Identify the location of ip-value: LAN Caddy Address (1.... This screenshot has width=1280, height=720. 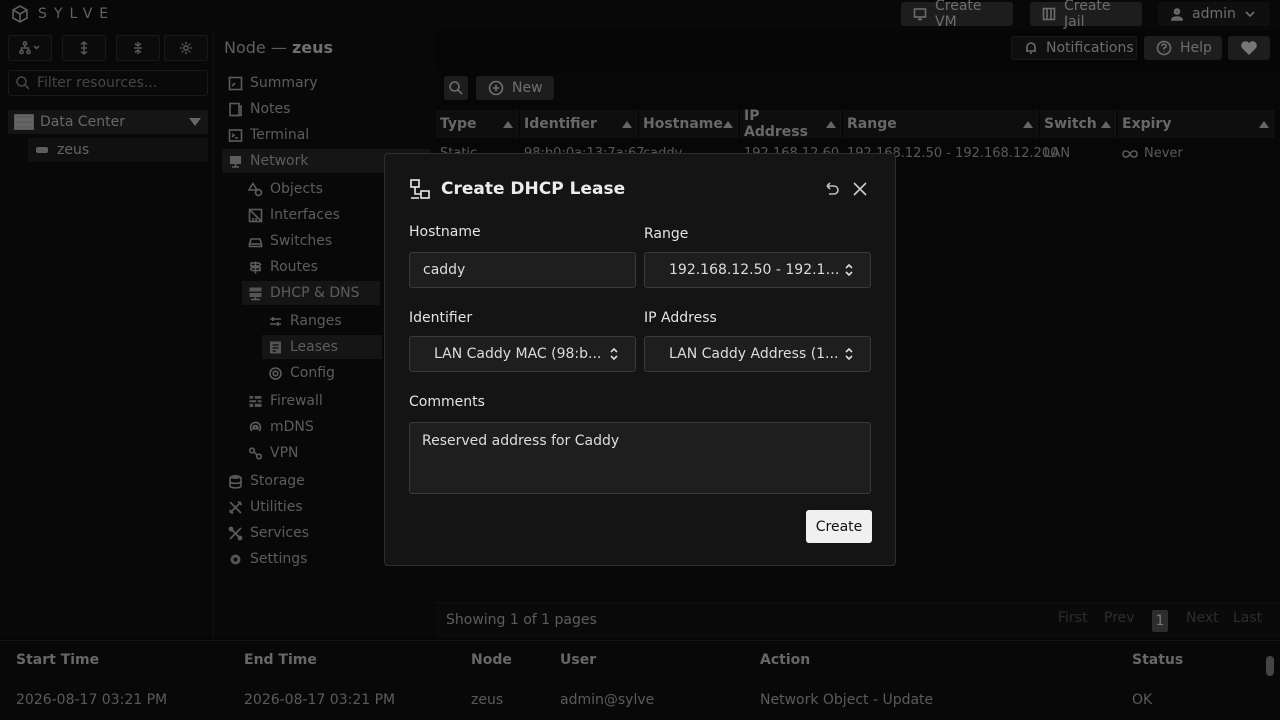
(754, 354).